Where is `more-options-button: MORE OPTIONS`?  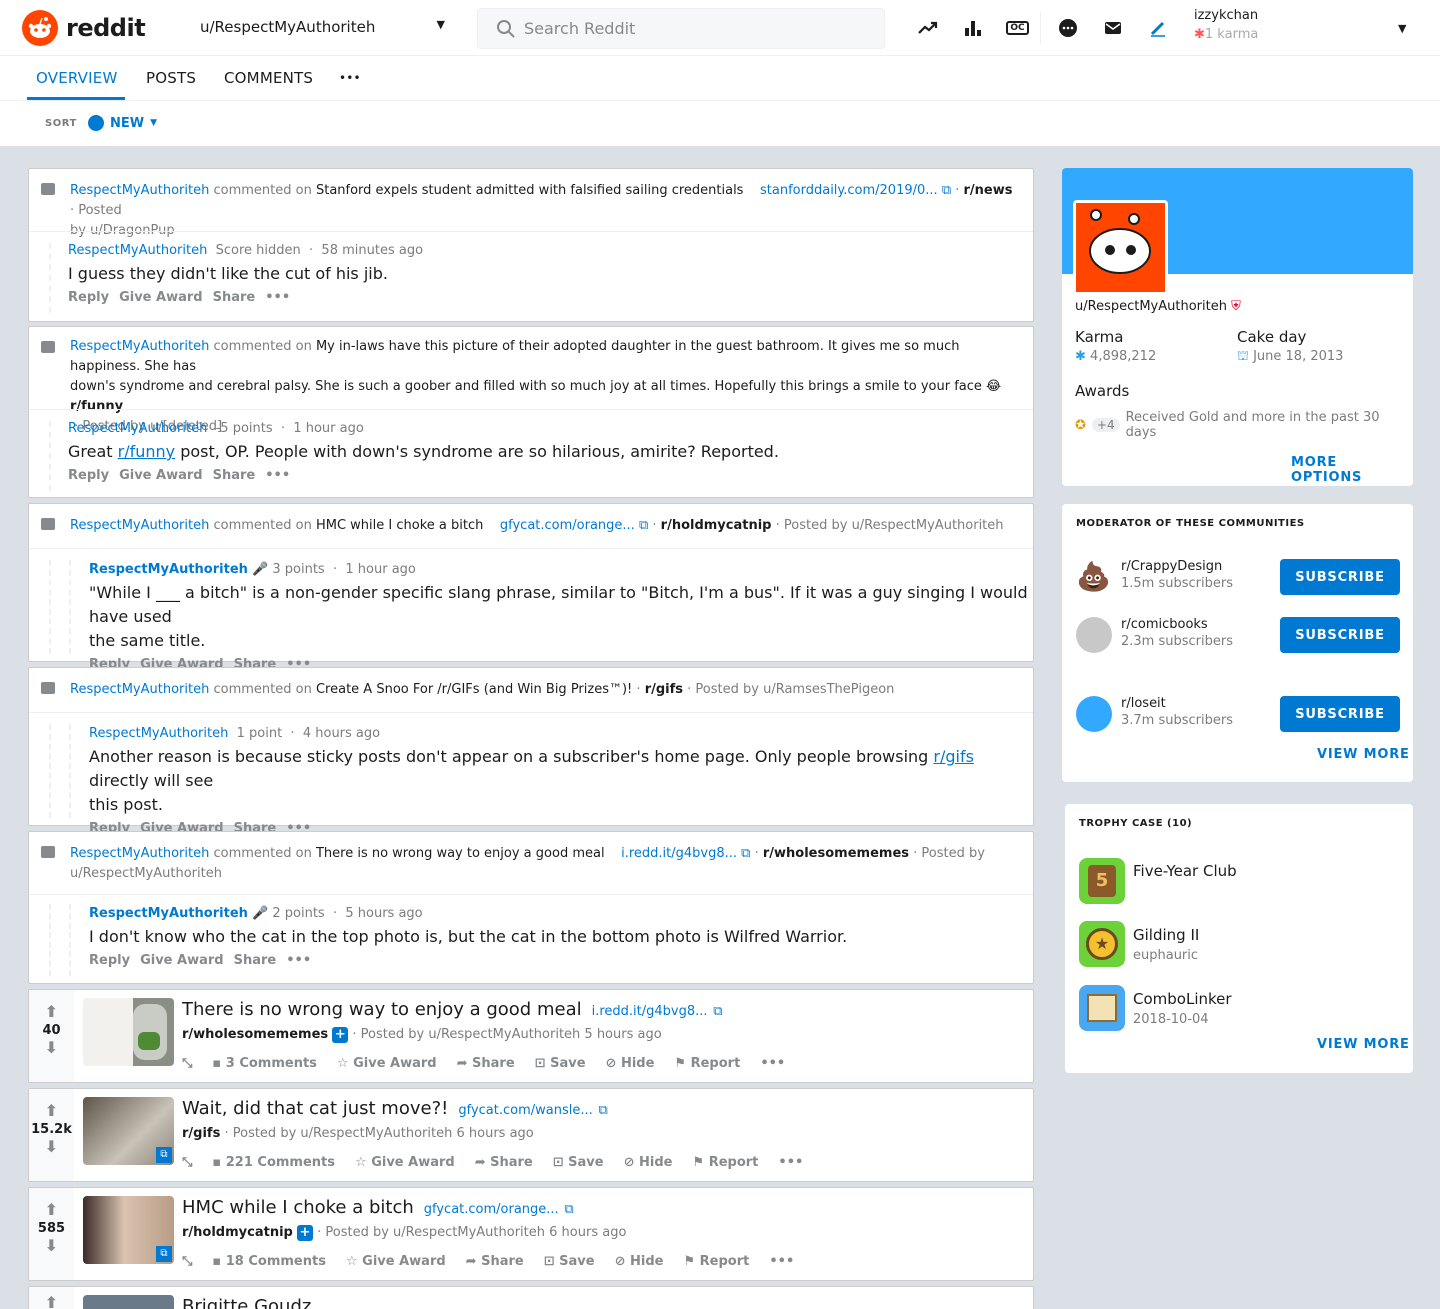 more-options-button: MORE OPTIONS is located at coordinates (1352, 470).